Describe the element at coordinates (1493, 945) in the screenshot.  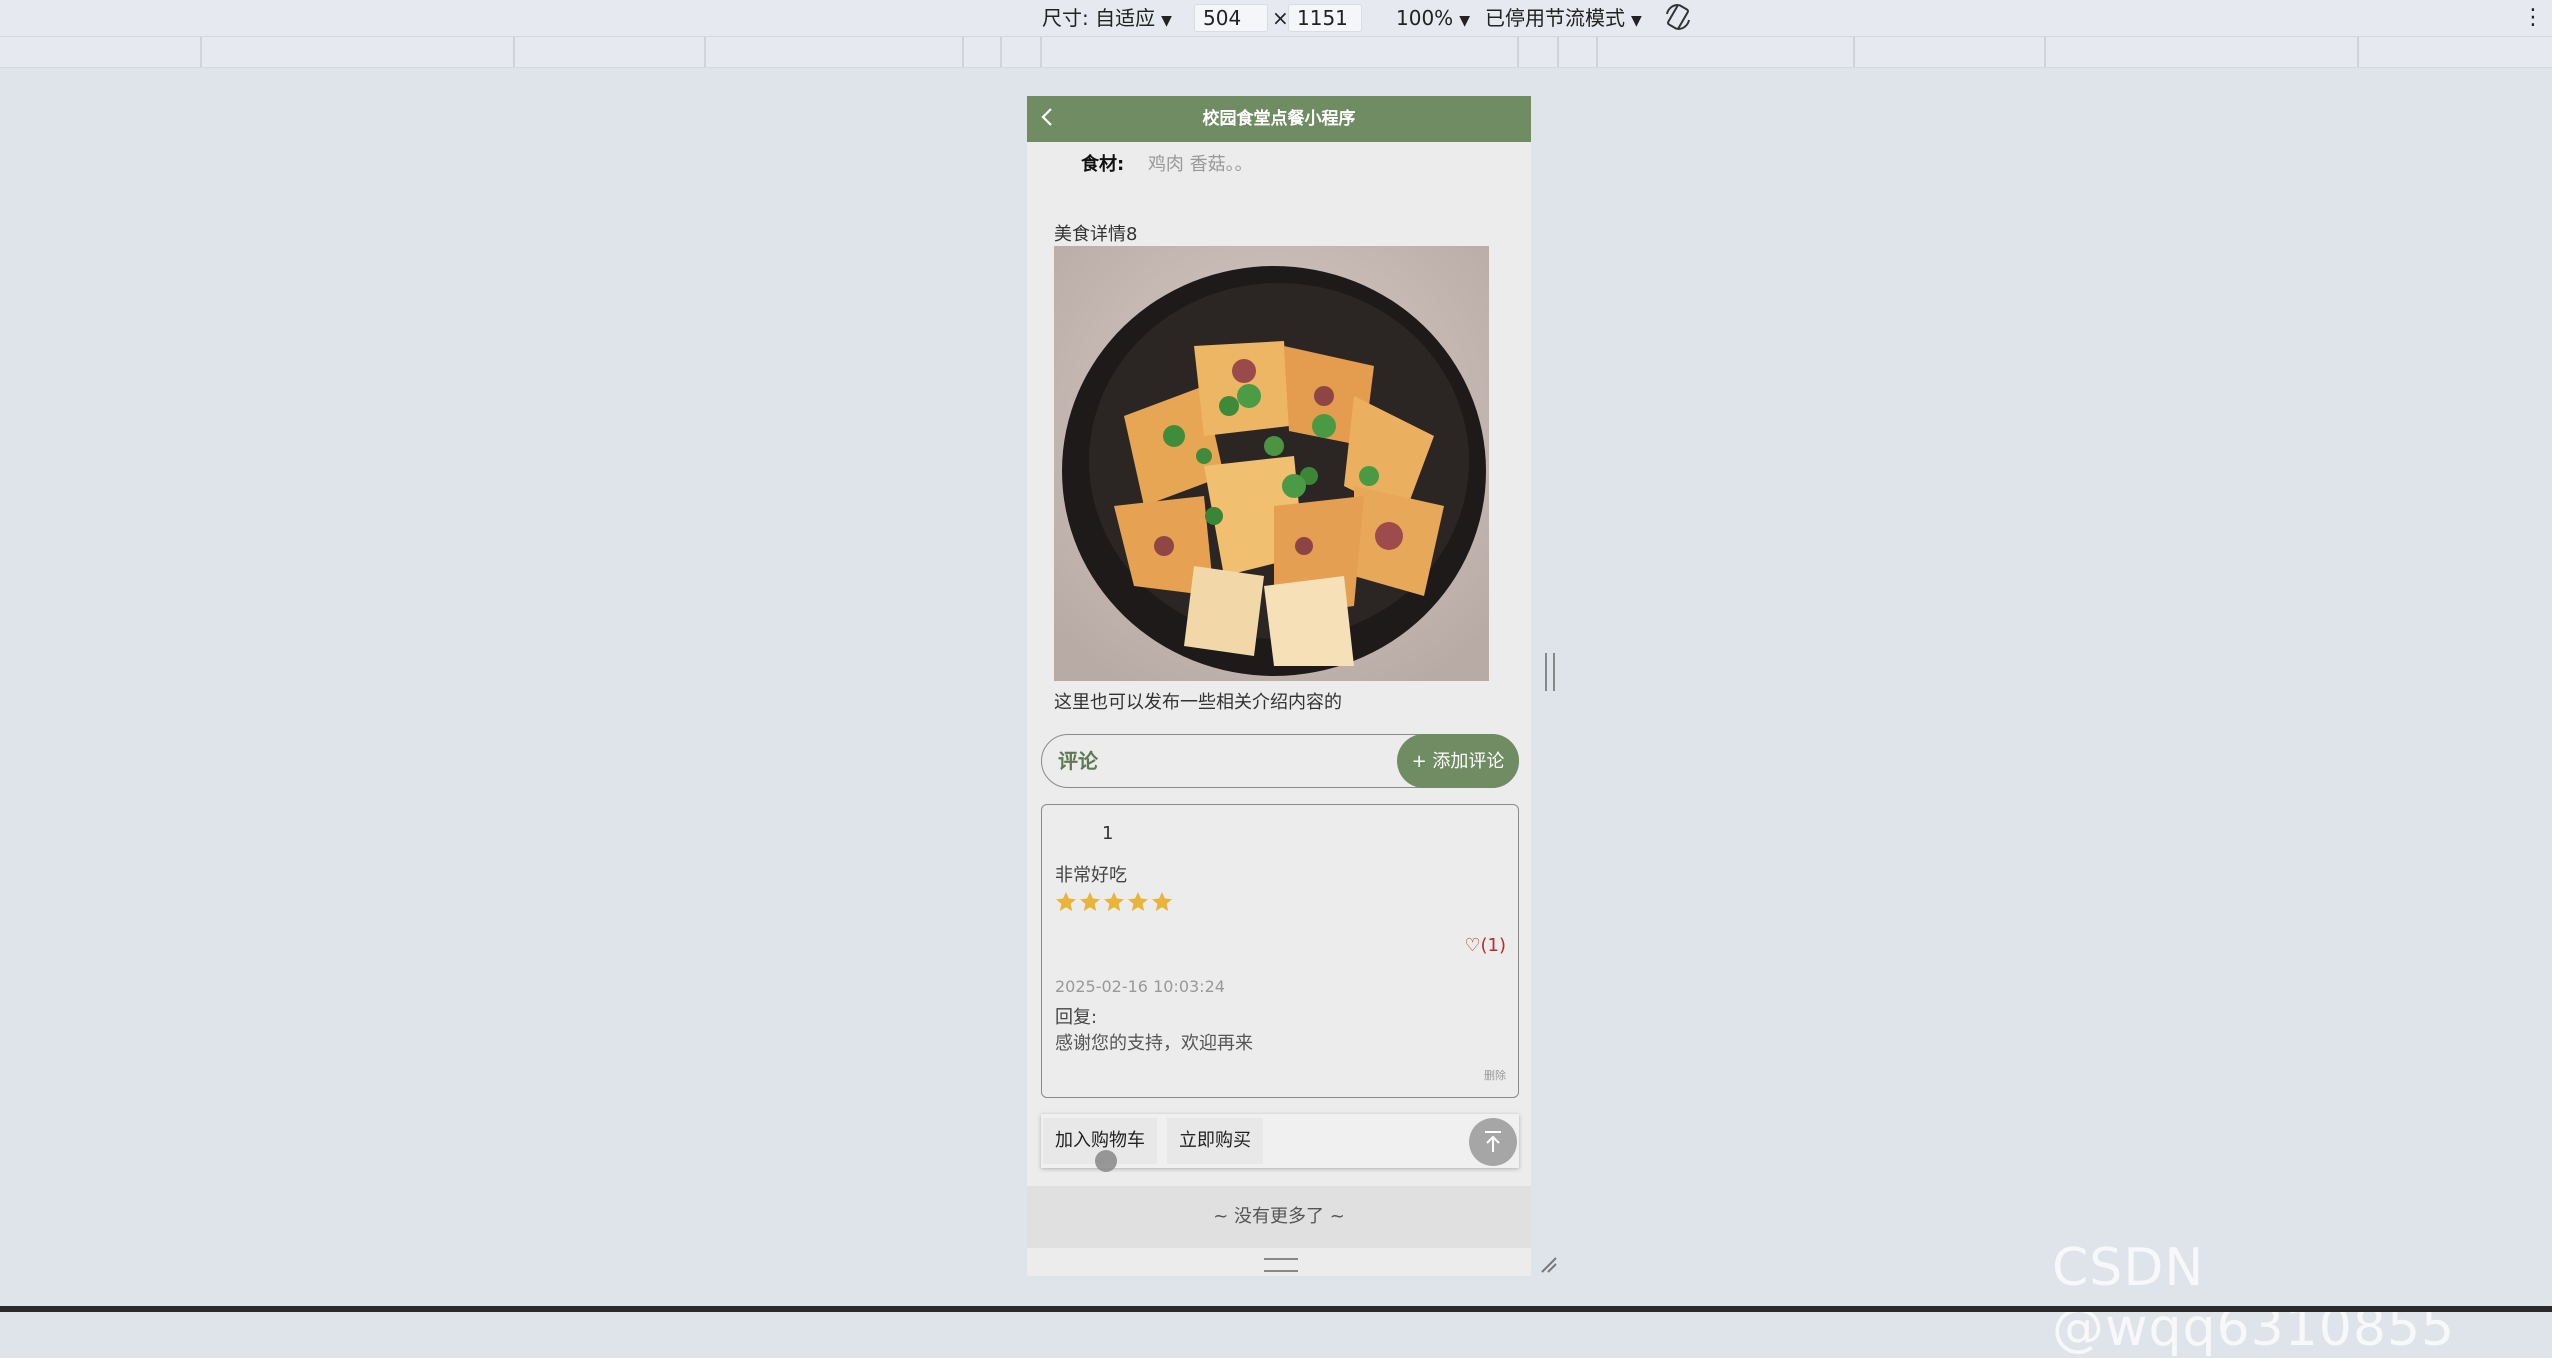
I see `like-count: (1)` at that location.